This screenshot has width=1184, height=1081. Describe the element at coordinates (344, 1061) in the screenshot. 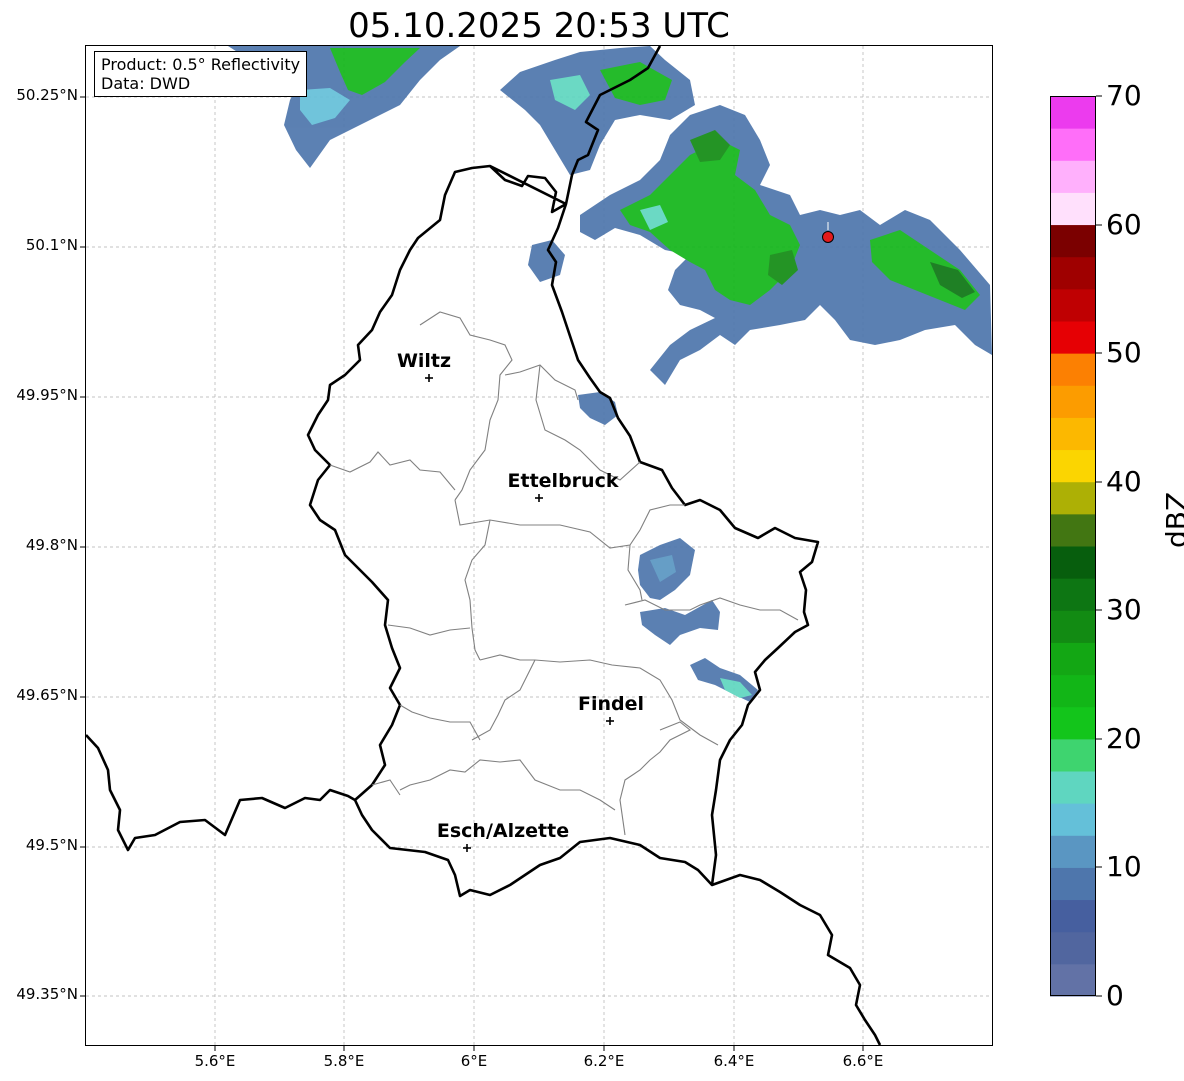

I see `lon-label-5-8: 5.8°E` at that location.